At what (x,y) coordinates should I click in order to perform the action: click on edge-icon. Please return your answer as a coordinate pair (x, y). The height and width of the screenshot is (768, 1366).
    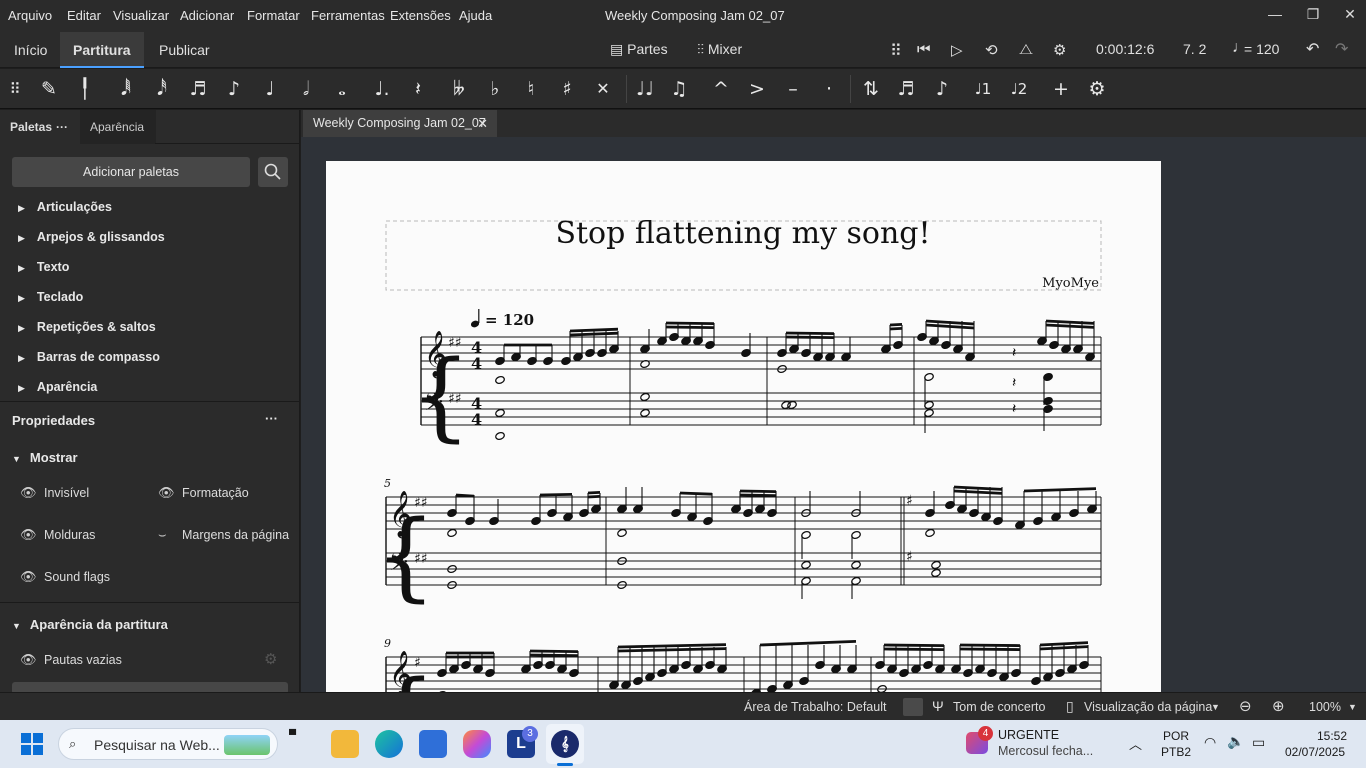
    Looking at the image, I should click on (389, 744).